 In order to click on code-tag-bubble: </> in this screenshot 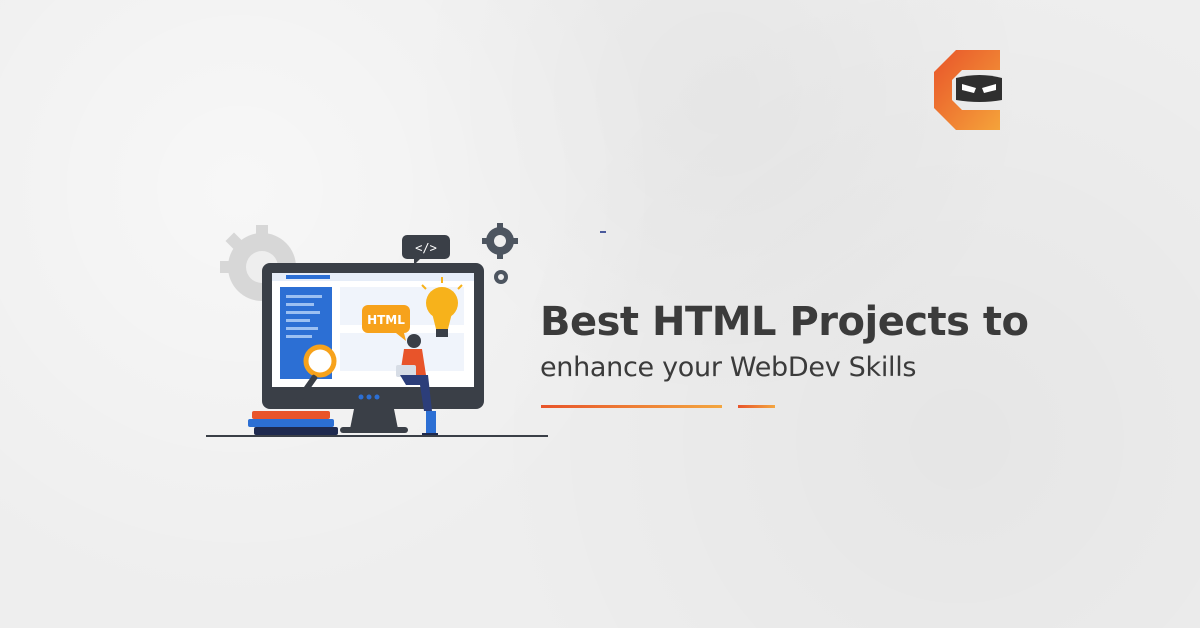, I will do `click(426, 250)`.